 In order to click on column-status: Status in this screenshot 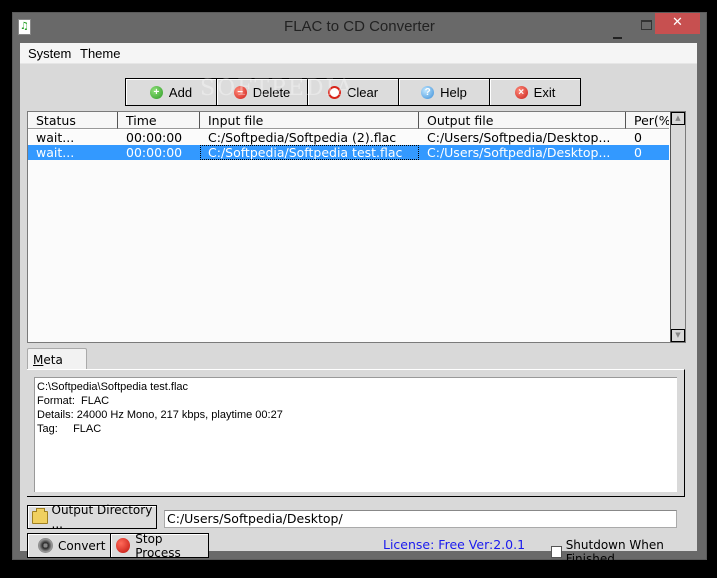, I will do `click(73, 120)`.